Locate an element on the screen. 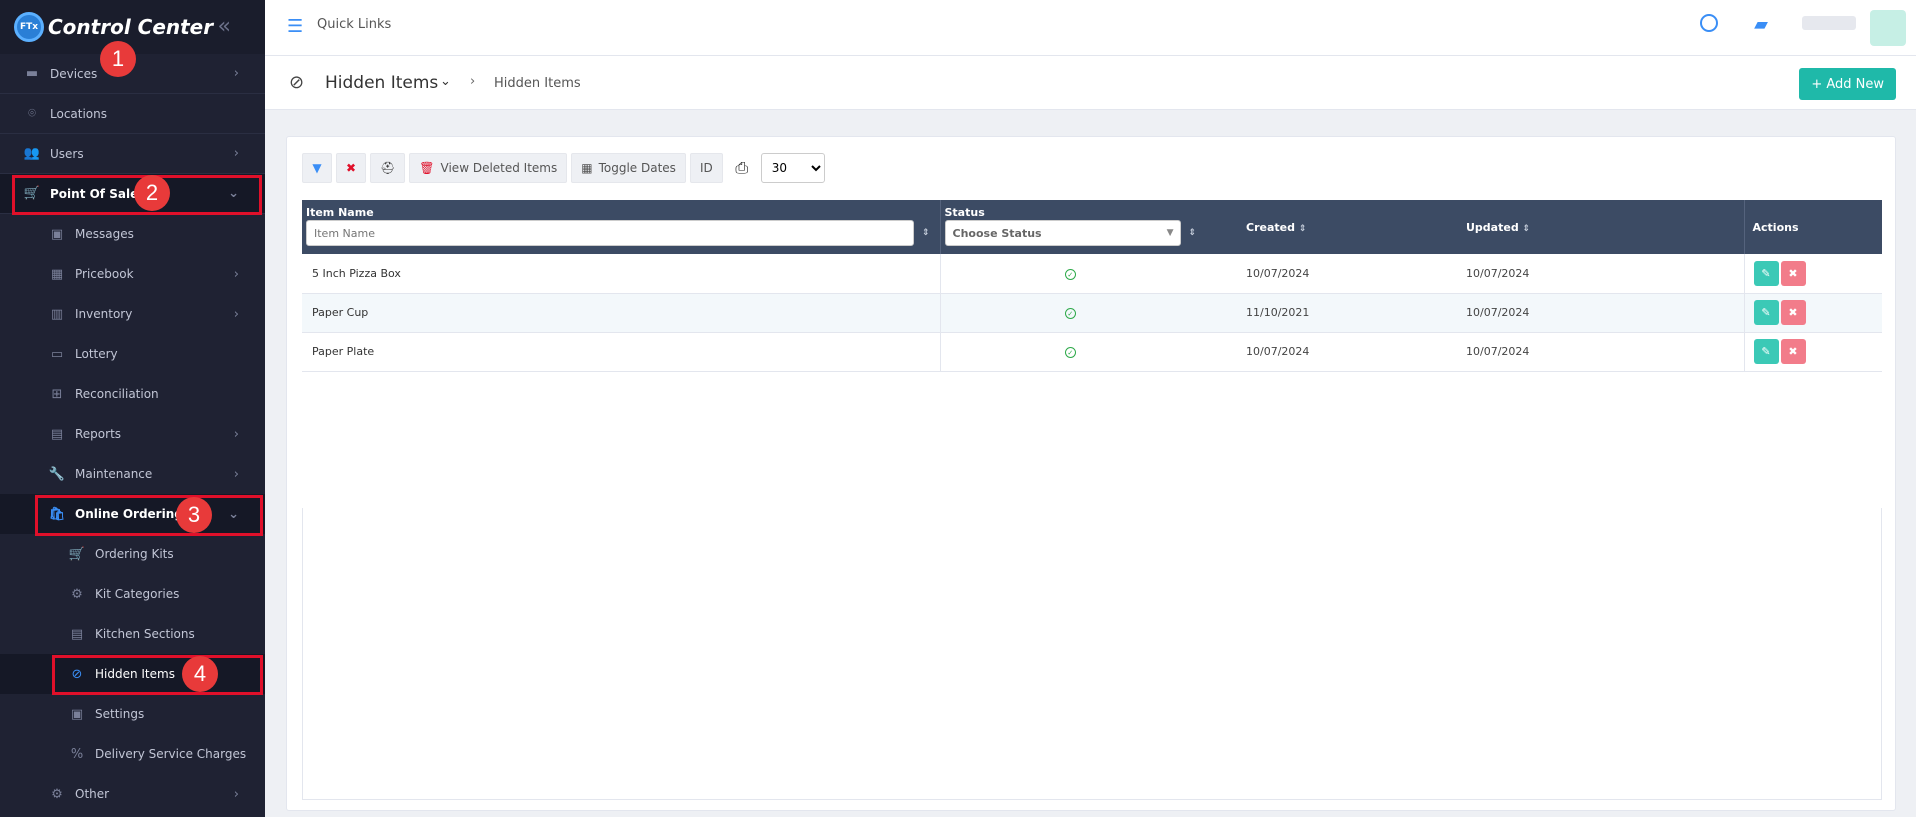  sidebar-item-reconciliation: ⊞ Reconciliation is located at coordinates (132, 394).